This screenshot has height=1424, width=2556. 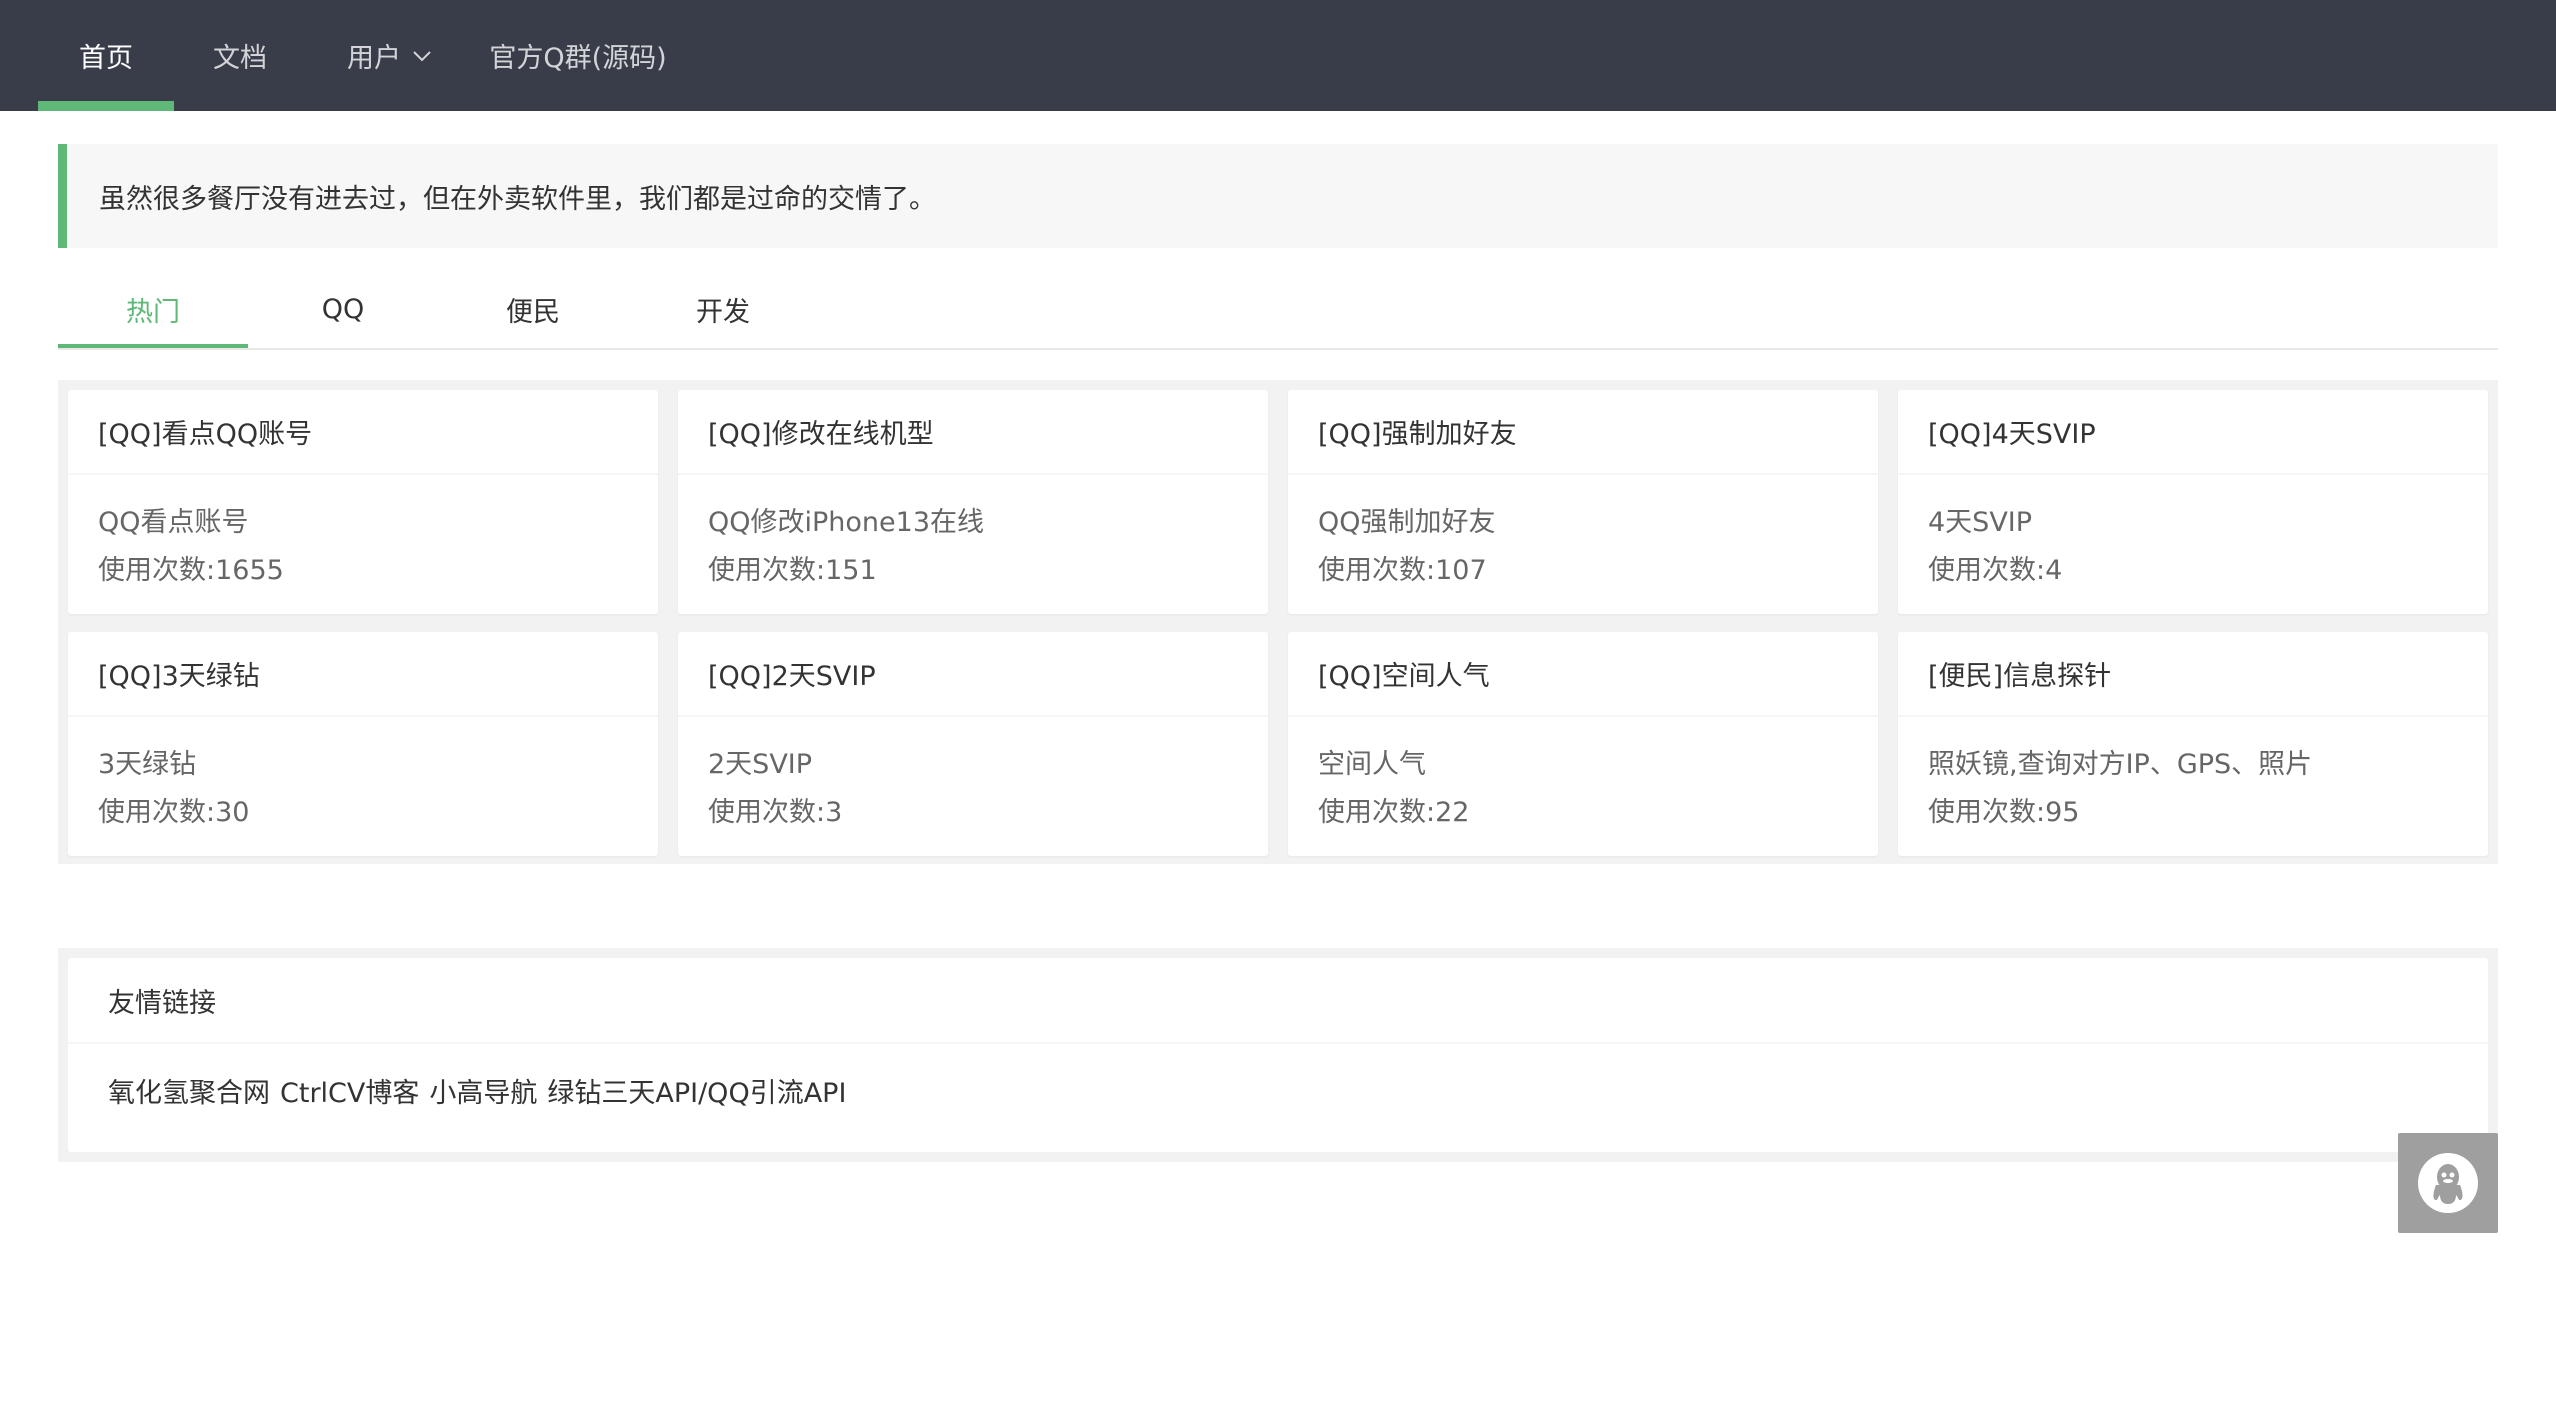 What do you see at coordinates (696, 1090) in the screenshot?
I see `friend-link: 绿钻三天API/QQ引流API` at bounding box center [696, 1090].